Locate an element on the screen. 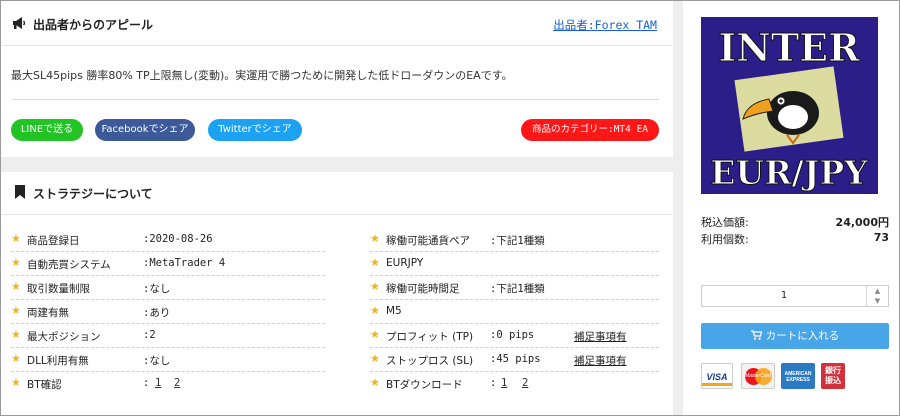 The image size is (900, 416). description-divider is located at coordinates (335, 99).